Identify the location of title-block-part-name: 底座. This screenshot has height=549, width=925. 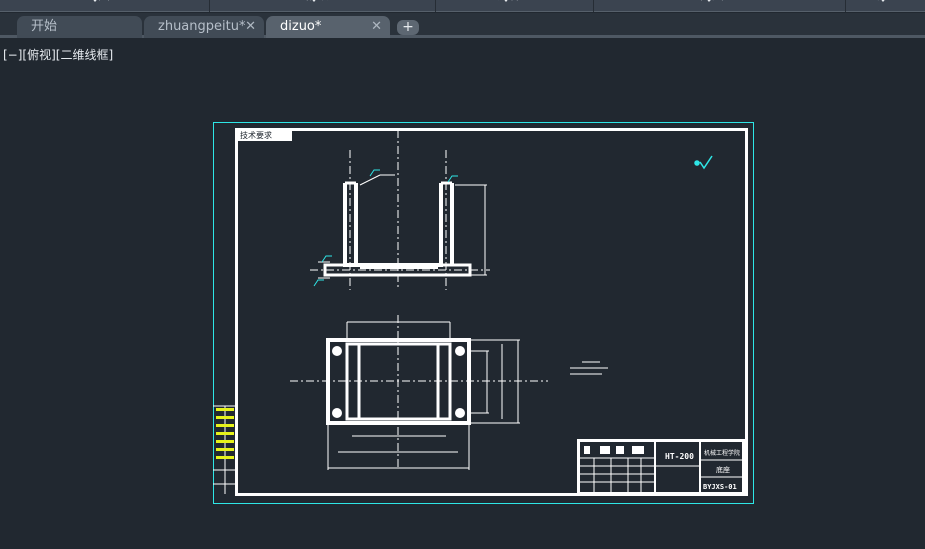
(723, 469).